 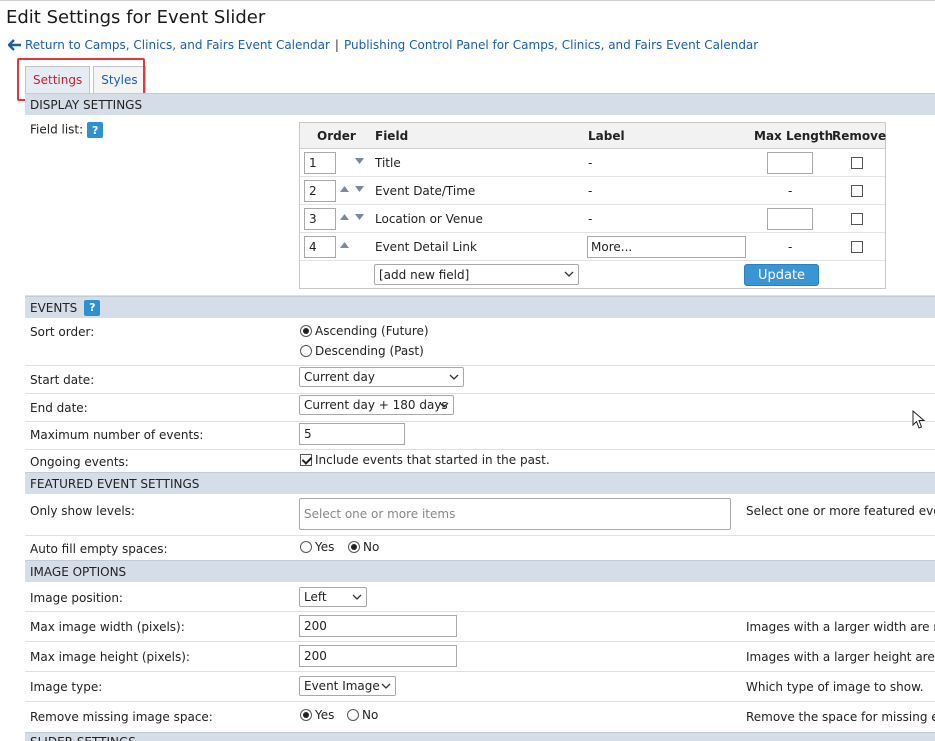 I want to click on auto-fill-yes-option: Yes, so click(x=317, y=547).